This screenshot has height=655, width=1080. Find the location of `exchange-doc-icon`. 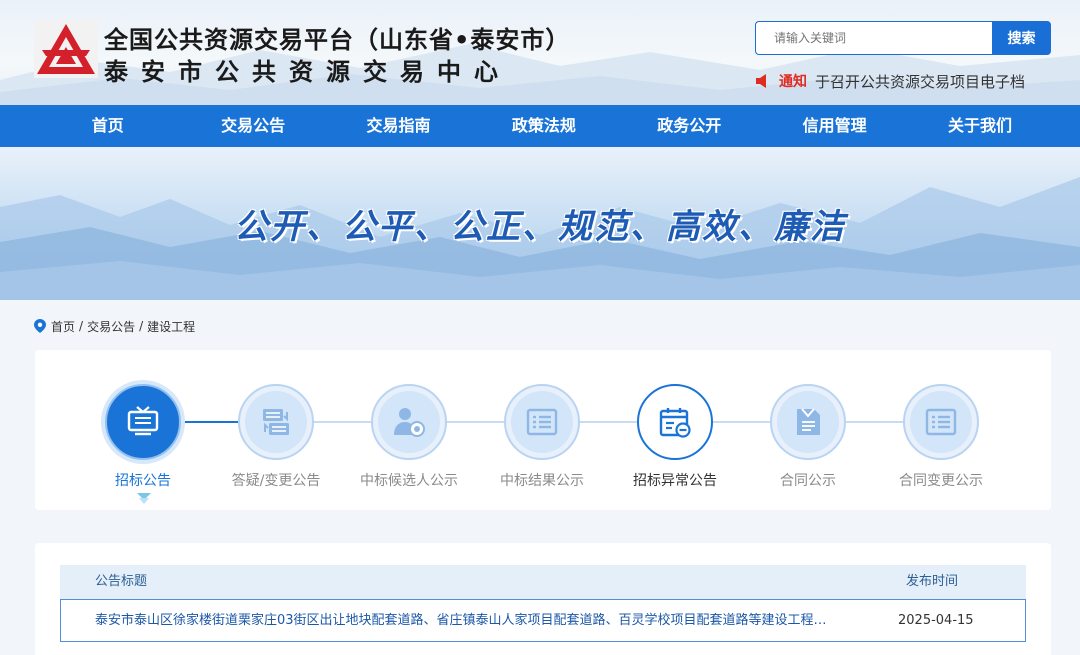

exchange-doc-icon is located at coordinates (276, 422).